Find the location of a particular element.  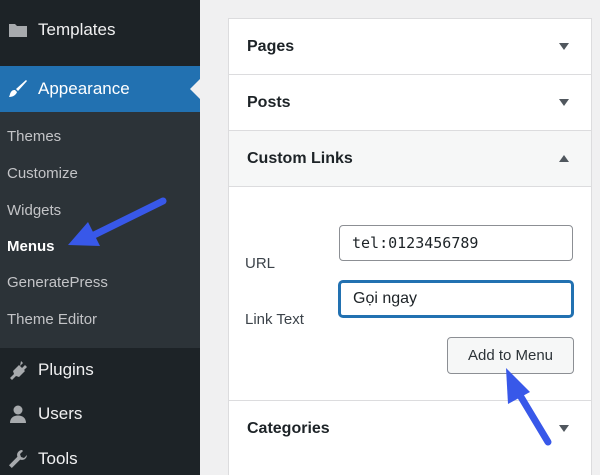

submenu-item-customize: Customize is located at coordinates (42, 173).